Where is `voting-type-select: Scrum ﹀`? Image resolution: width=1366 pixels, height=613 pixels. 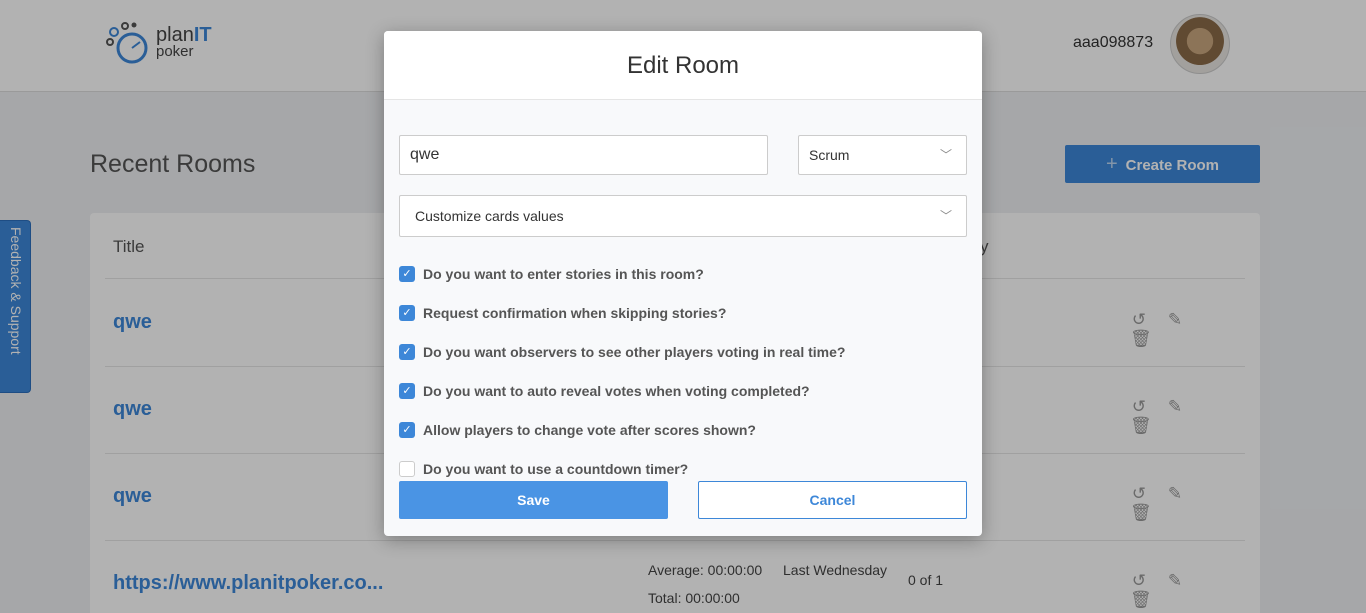 voting-type-select: Scrum ﹀ is located at coordinates (882, 155).